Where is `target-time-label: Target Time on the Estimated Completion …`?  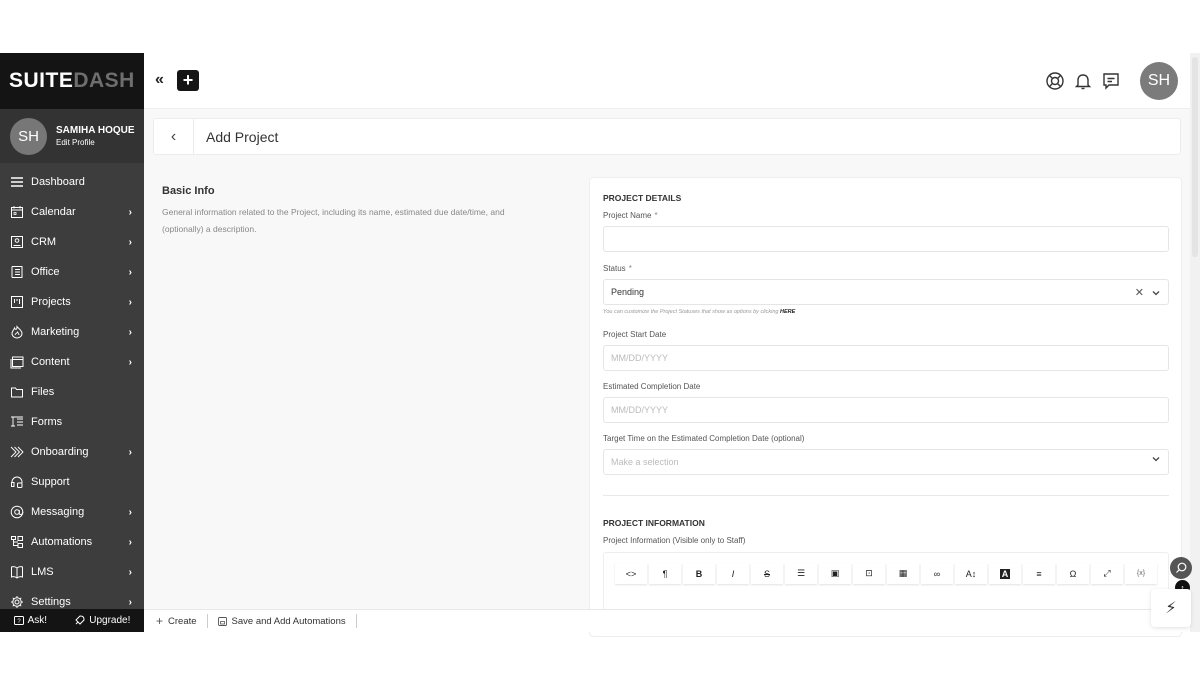
target-time-label: Target Time on the Estimated Completion … is located at coordinates (704, 438).